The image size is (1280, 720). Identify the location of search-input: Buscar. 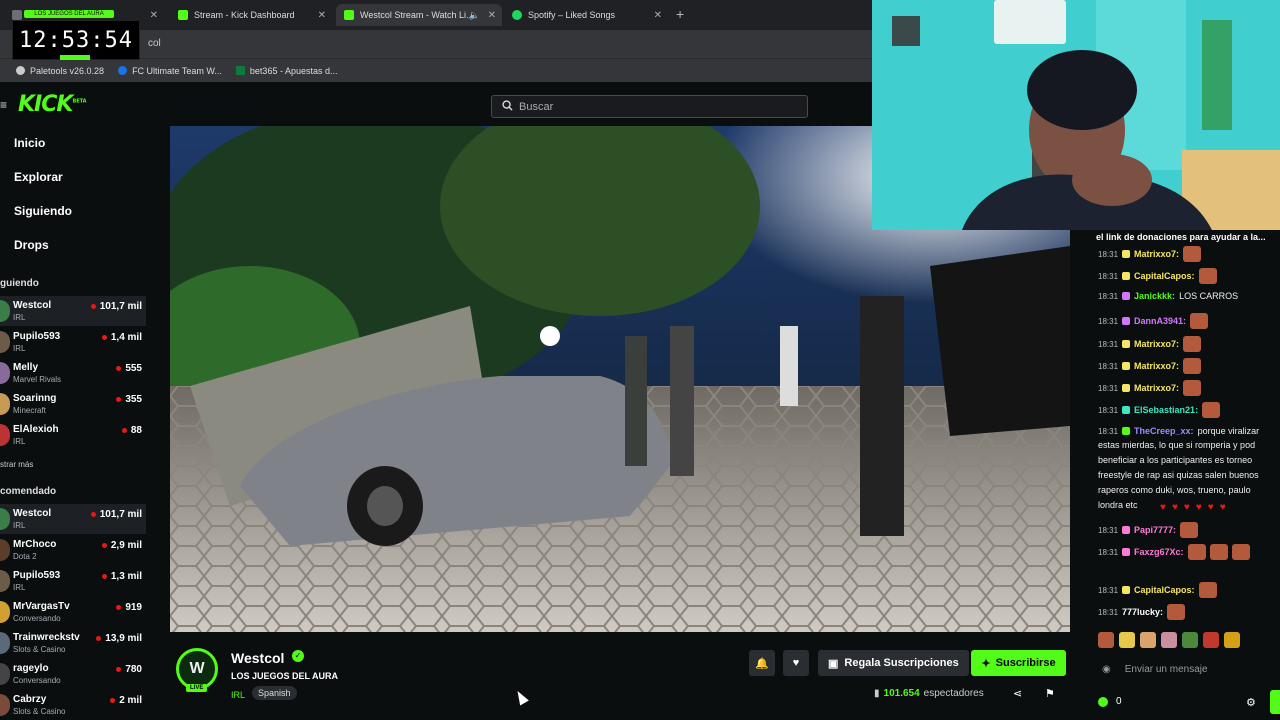
(649, 106).